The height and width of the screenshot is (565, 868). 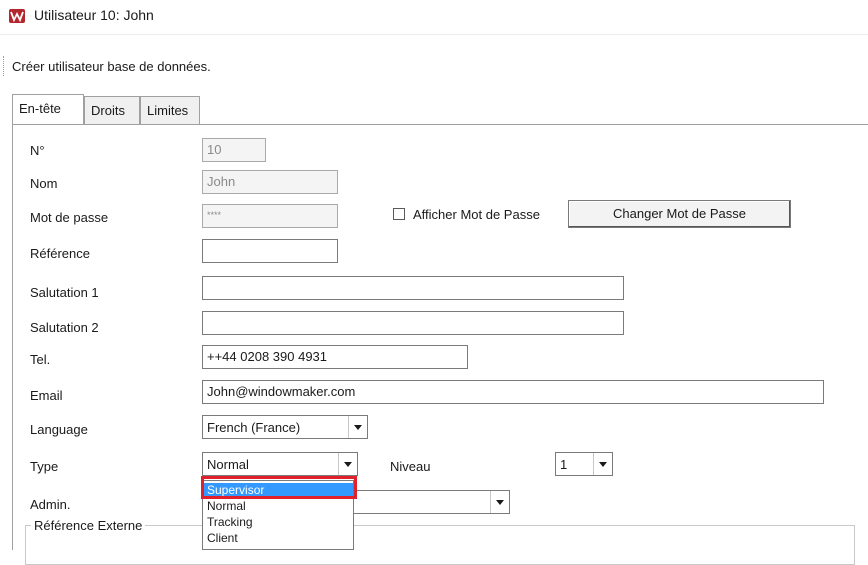 I want to click on dropdown-option-normal: Normal, so click(x=226, y=506).